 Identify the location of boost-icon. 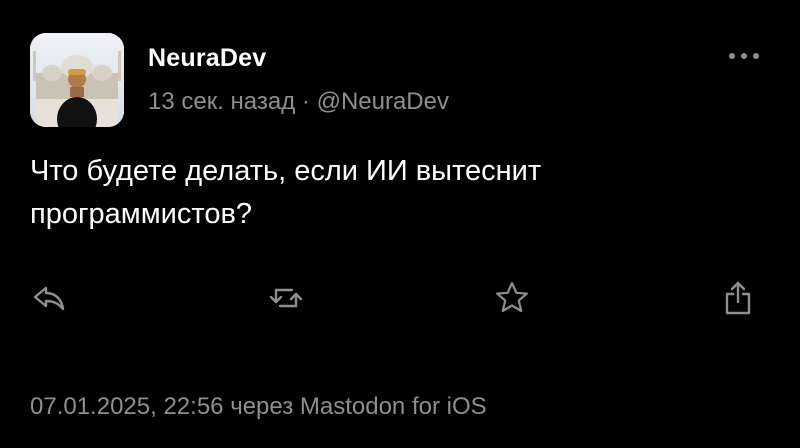
(286, 298).